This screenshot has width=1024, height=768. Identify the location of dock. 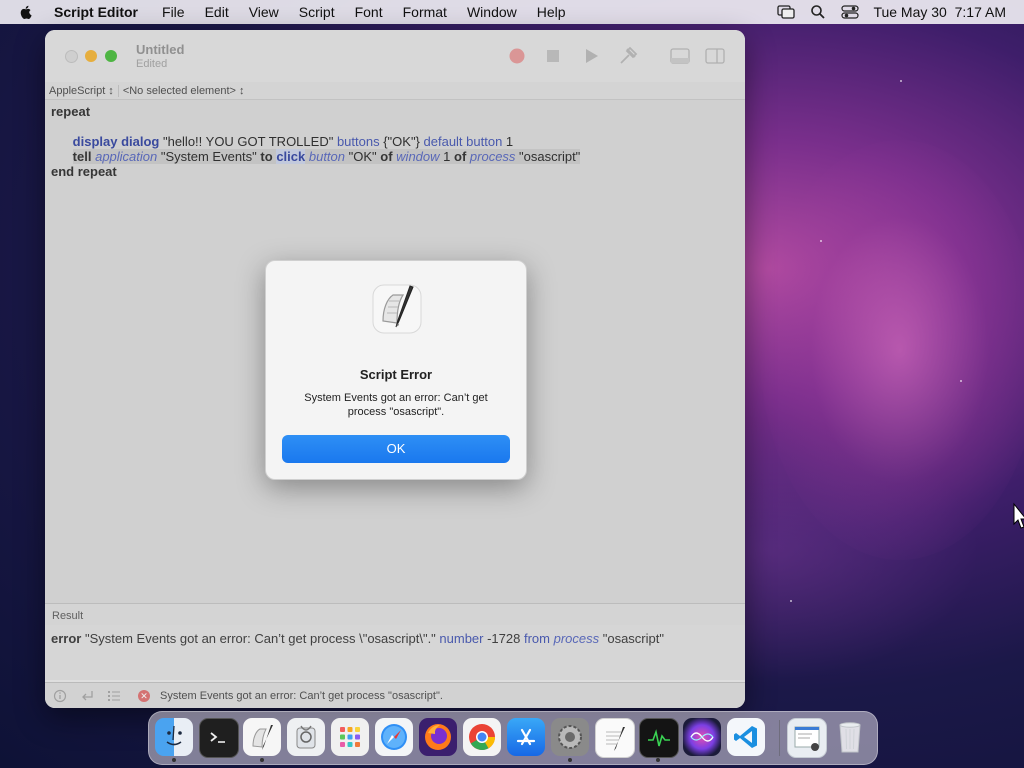
(513, 738).